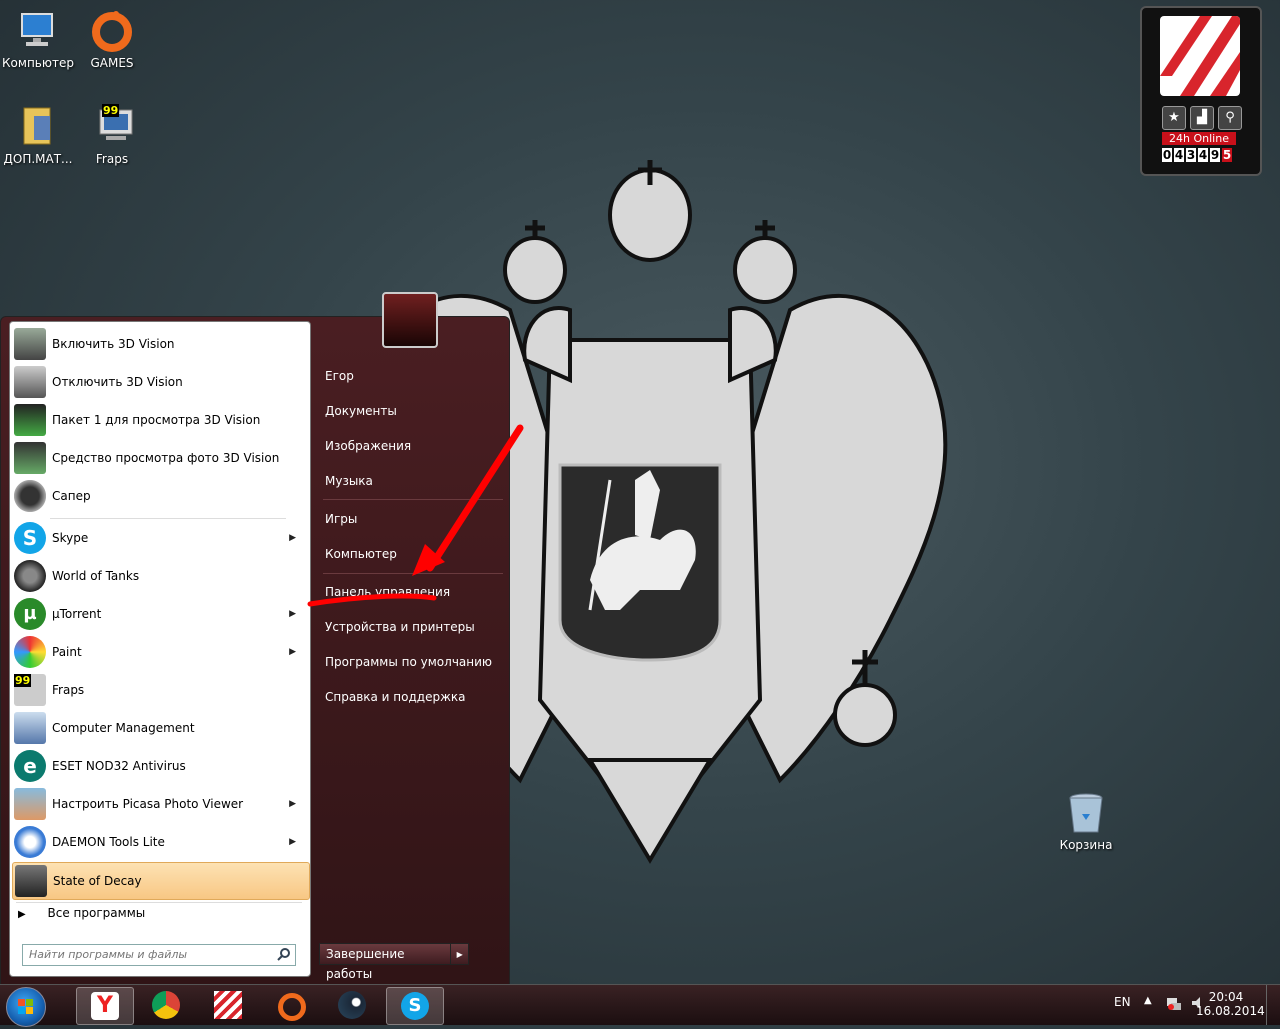  I want to click on taskbar-skype: S, so click(415, 1006).